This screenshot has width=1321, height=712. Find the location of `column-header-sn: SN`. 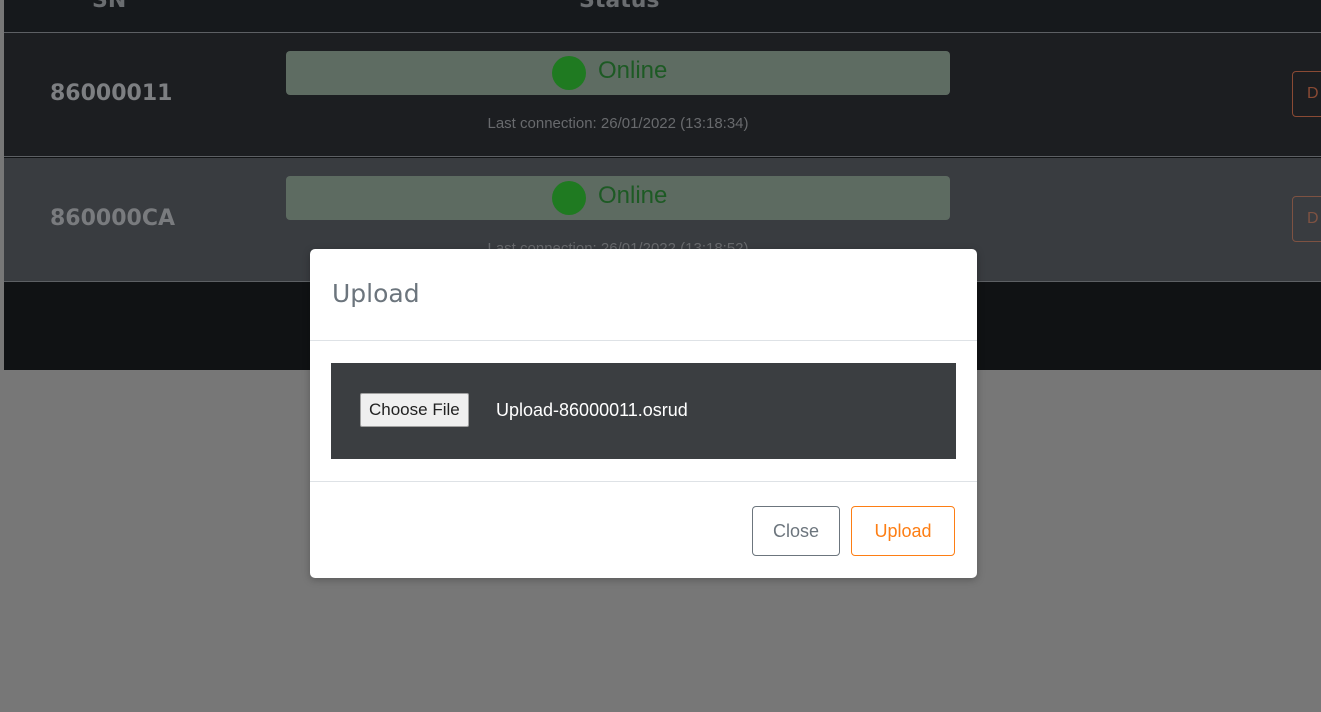

column-header-sn: SN is located at coordinates (109, 6).